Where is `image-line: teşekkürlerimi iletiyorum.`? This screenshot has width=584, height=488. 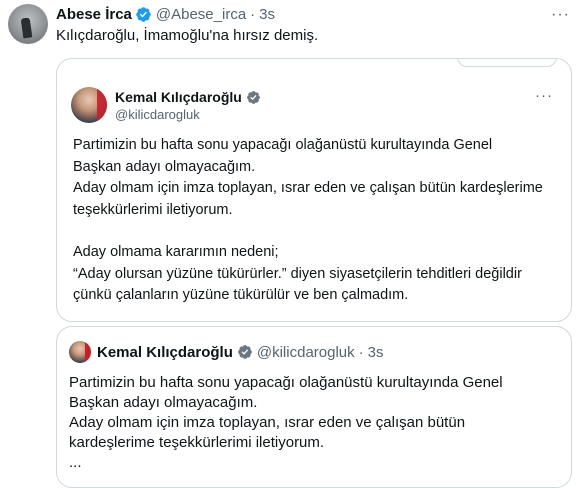
image-line: teşekkürlerimi iletiyorum. is located at coordinates (153, 209).